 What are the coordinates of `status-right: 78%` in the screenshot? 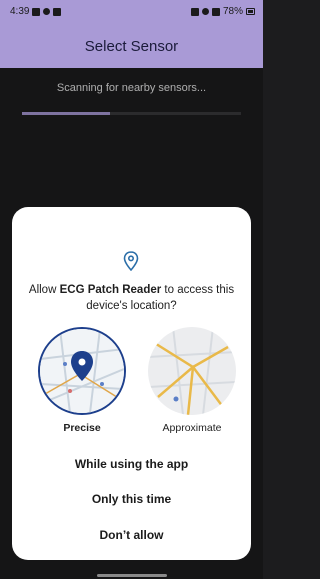 It's located at (222, 11).